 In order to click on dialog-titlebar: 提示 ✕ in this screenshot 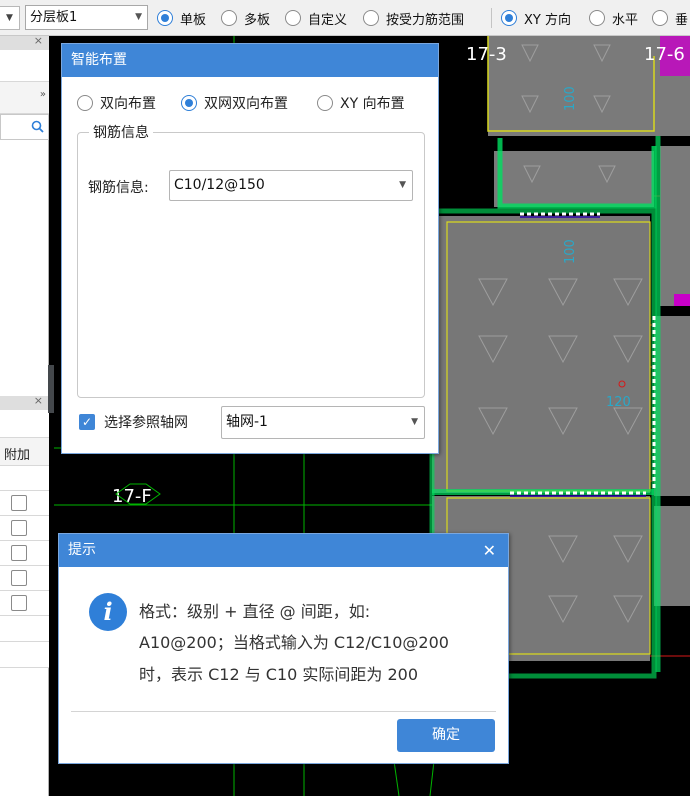, I will do `click(283, 550)`.